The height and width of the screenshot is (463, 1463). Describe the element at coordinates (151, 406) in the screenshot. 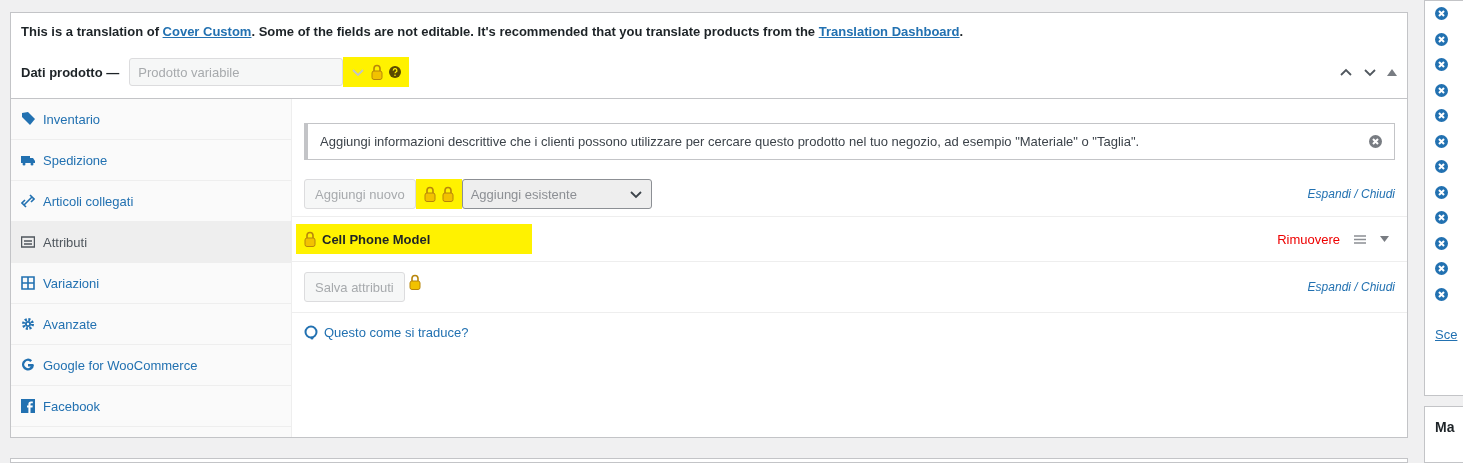

I see `sidebar-tab: Facebook` at that location.